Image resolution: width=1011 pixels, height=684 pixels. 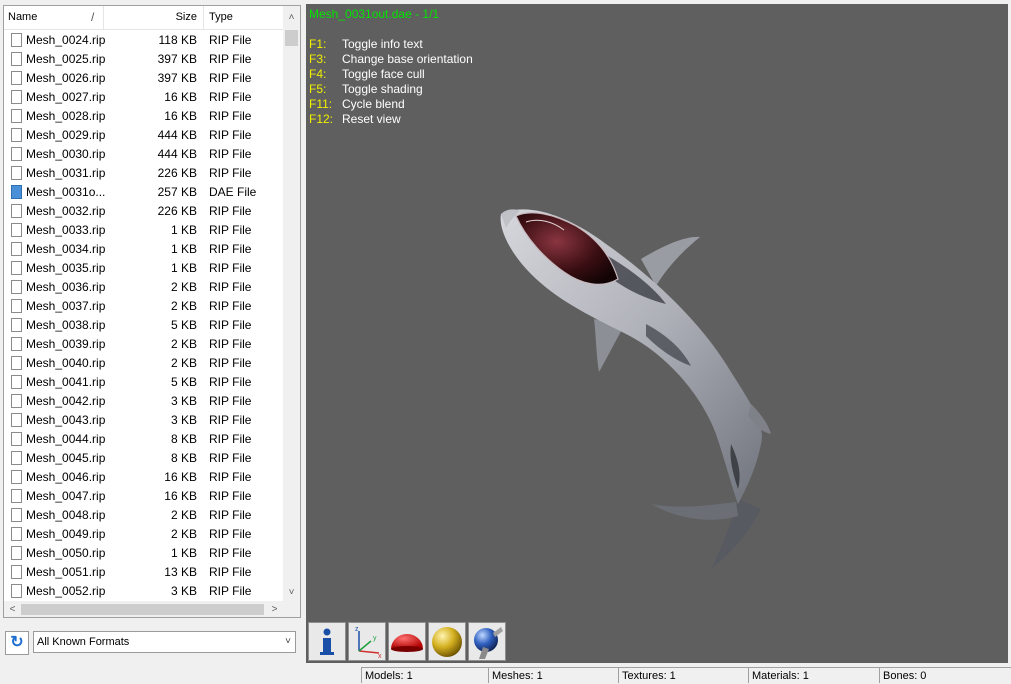 What do you see at coordinates (12, 609) in the screenshot?
I see `scroll-left-icon: ˂` at bounding box center [12, 609].